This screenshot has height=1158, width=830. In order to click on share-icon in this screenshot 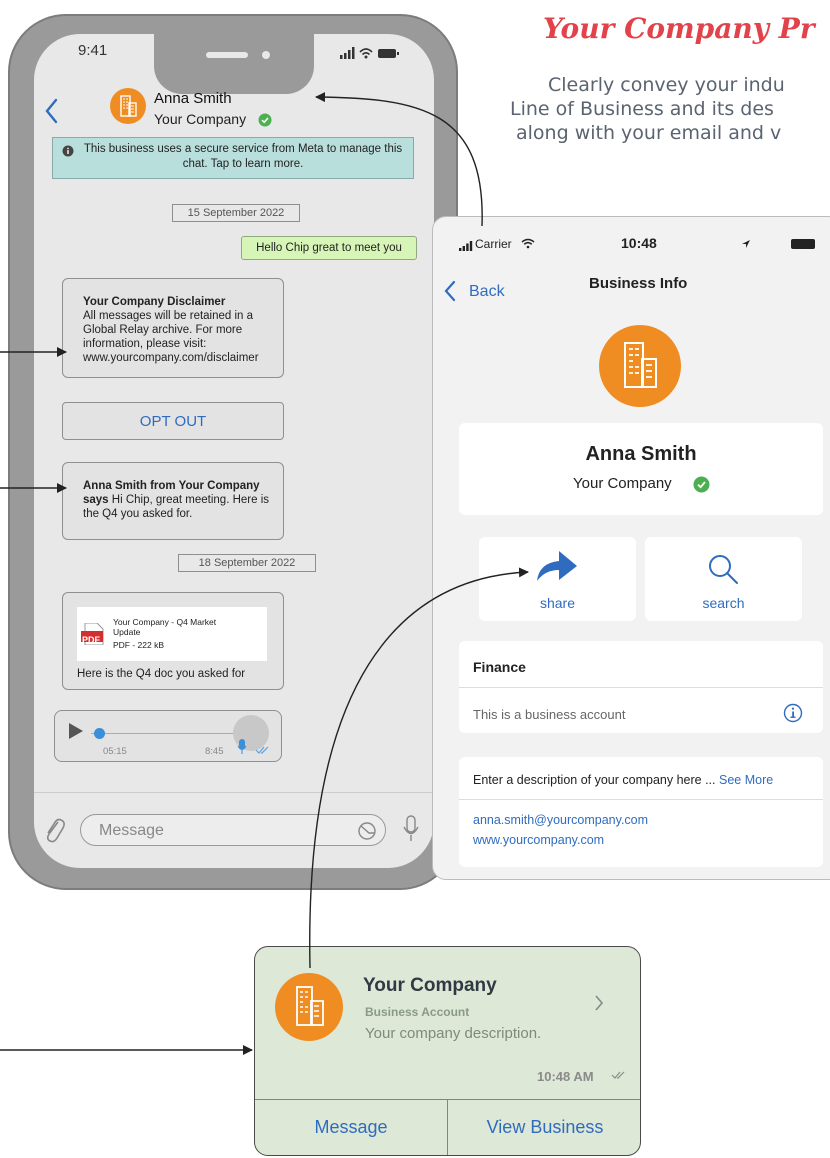, I will do `click(557, 566)`.